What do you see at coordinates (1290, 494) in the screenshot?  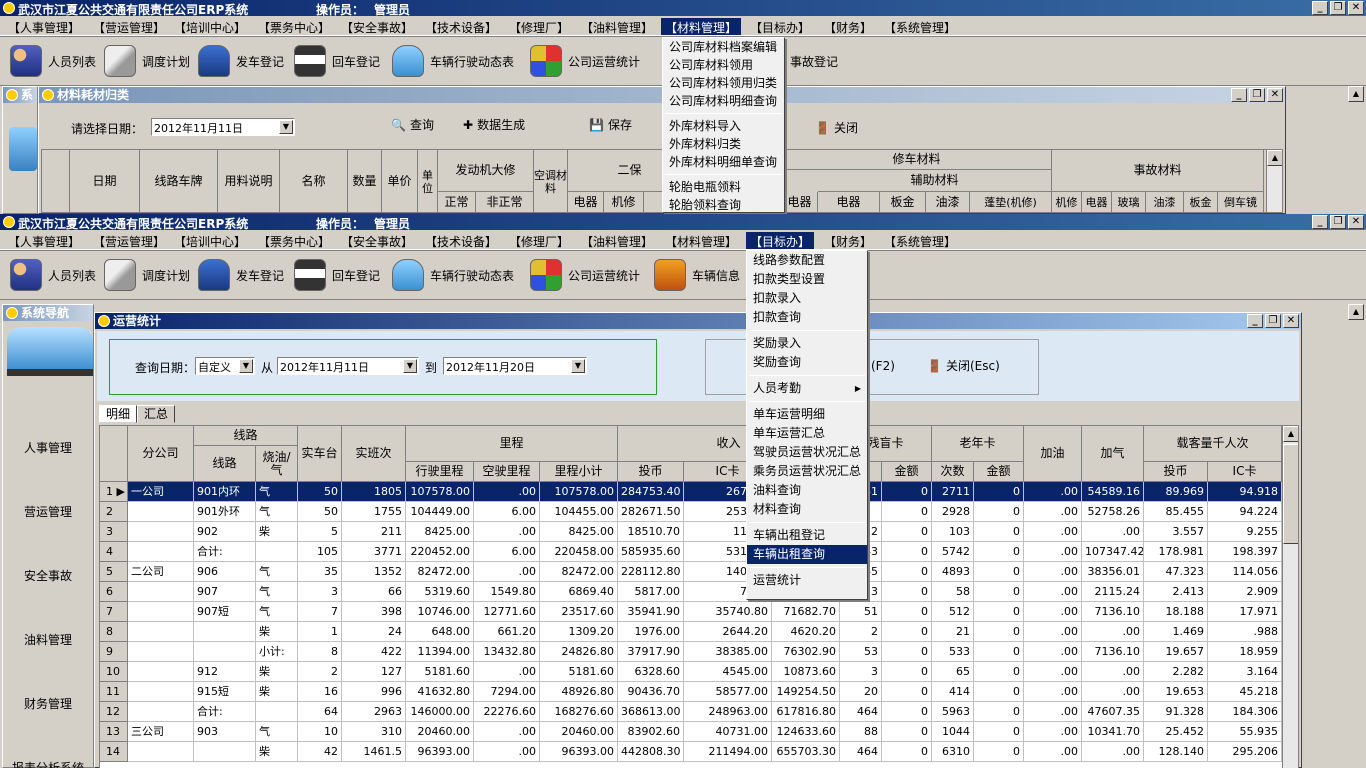 I see `scroll-thumb` at bounding box center [1290, 494].